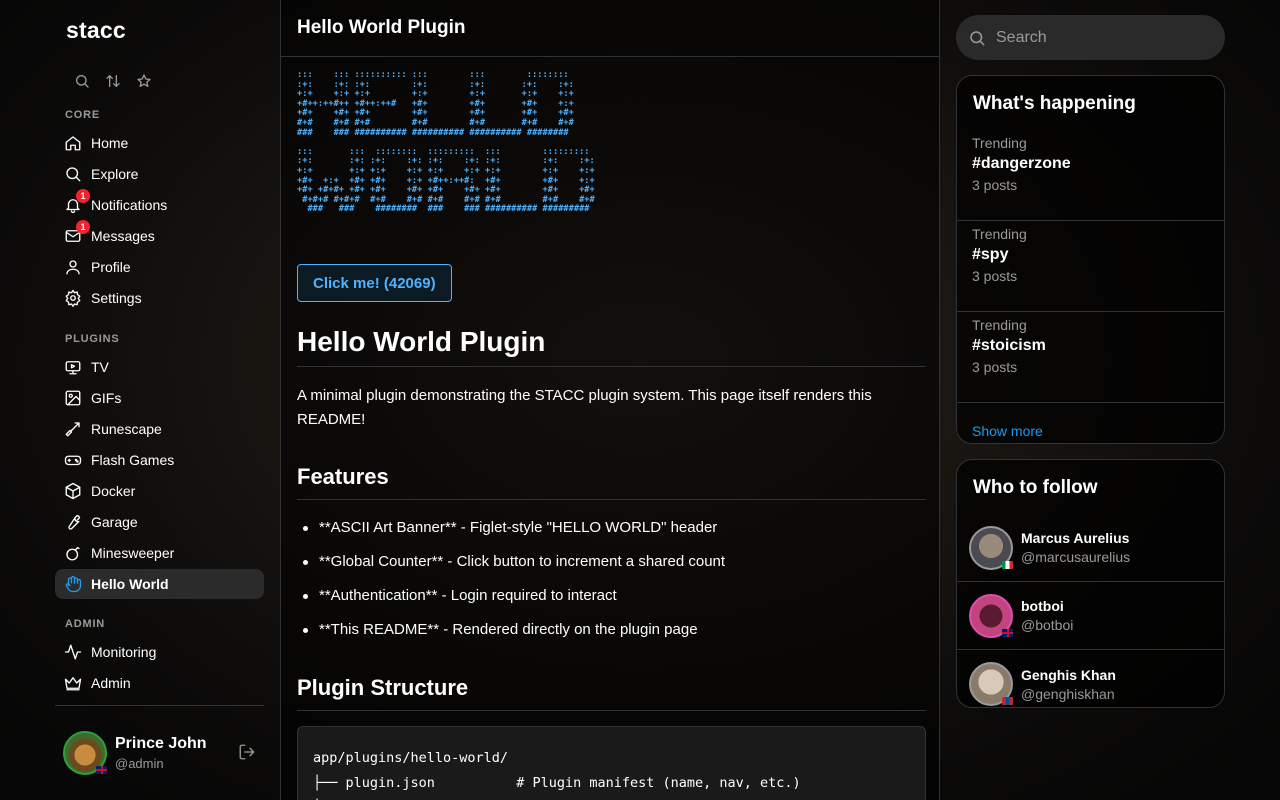 Image resolution: width=1280 pixels, height=800 pixels. Describe the element at coordinates (133, 460) in the screenshot. I see `nav-label: Flash Games` at that location.